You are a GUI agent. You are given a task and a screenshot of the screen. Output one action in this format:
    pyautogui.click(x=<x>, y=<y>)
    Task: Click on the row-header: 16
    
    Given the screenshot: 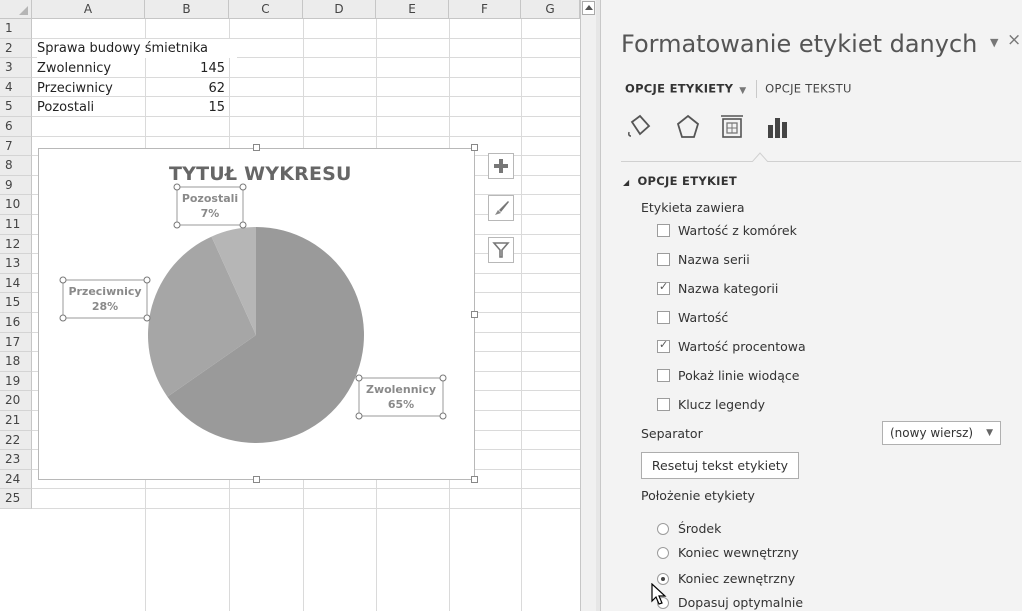 What is the action you would take?
    pyautogui.click(x=16, y=323)
    